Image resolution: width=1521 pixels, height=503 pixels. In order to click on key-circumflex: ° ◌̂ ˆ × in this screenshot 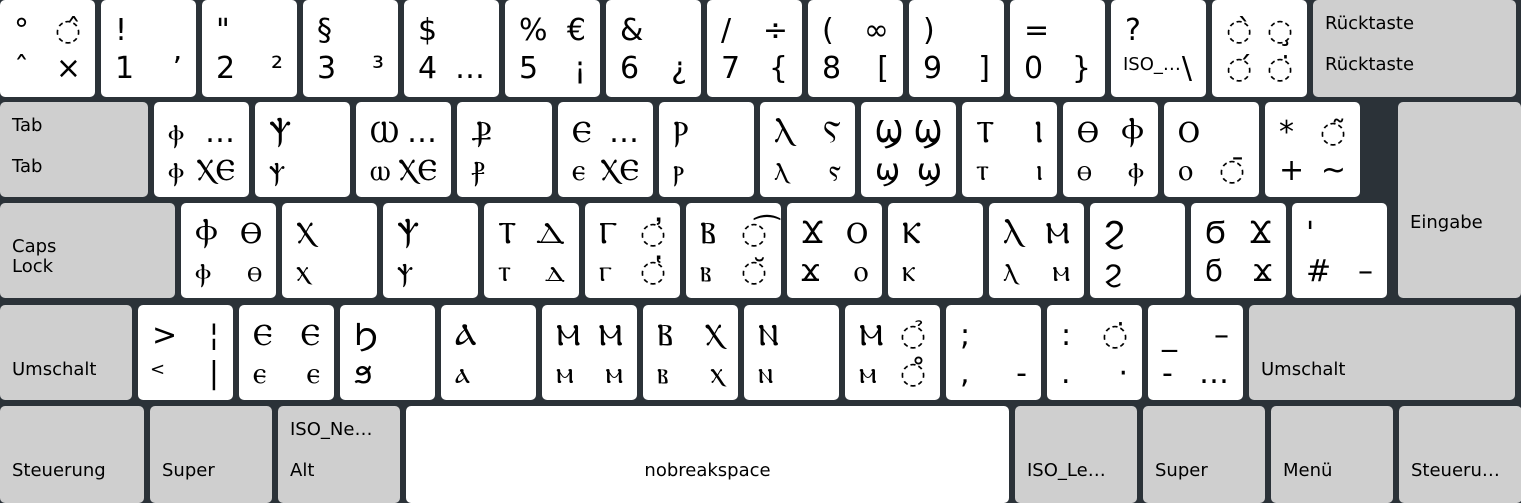, I will do `click(47, 48)`.